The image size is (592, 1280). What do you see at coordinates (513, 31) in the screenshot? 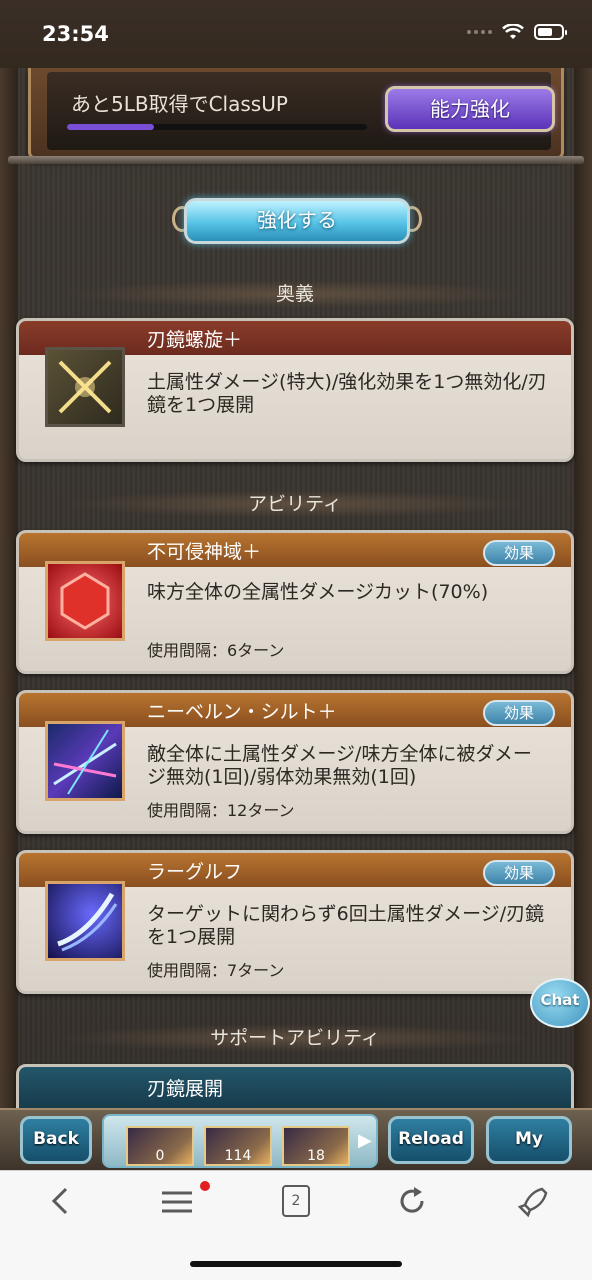
I see `wifi-icon` at bounding box center [513, 31].